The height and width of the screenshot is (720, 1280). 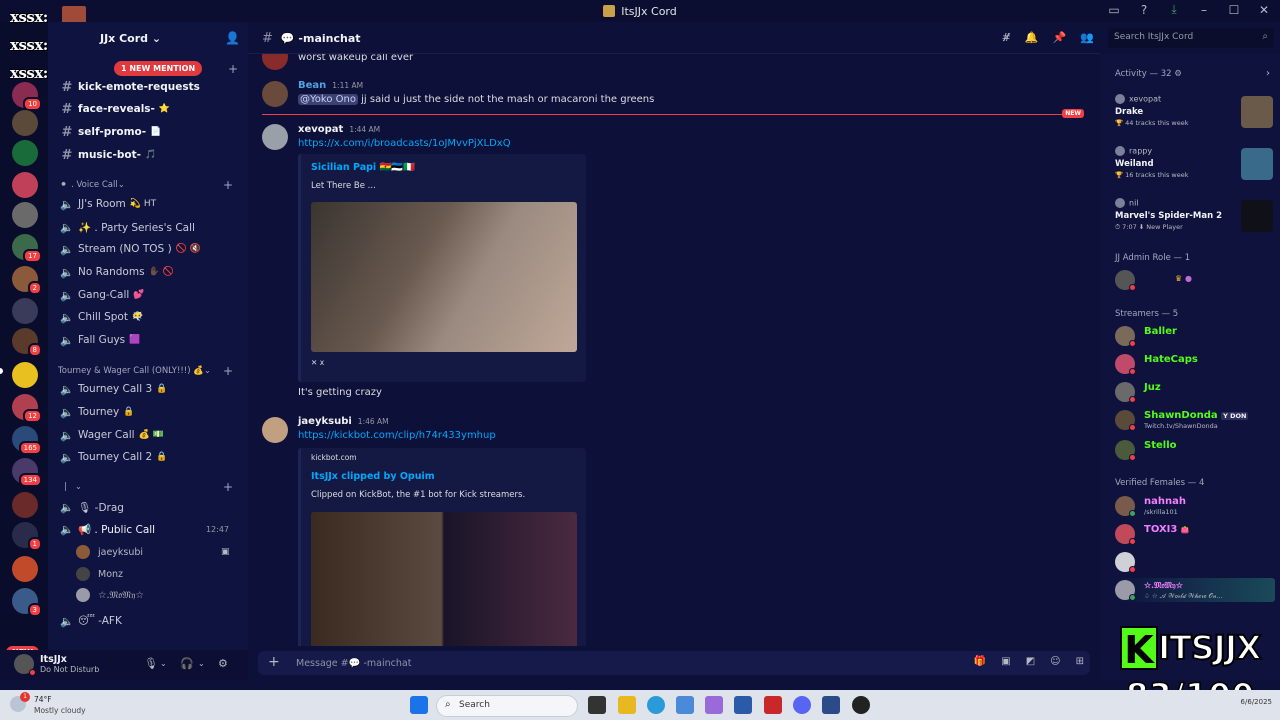 I want to click on gift-icon: 🎁, so click(x=980, y=661).